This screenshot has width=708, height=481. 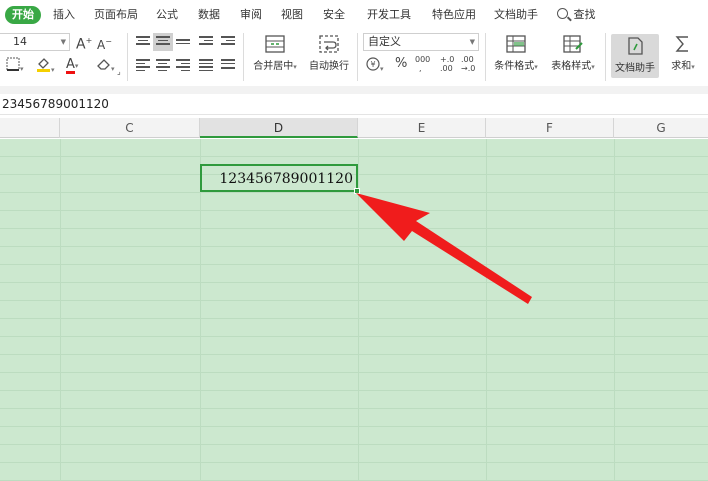 I want to click on search-button: 查找, so click(x=576, y=15).